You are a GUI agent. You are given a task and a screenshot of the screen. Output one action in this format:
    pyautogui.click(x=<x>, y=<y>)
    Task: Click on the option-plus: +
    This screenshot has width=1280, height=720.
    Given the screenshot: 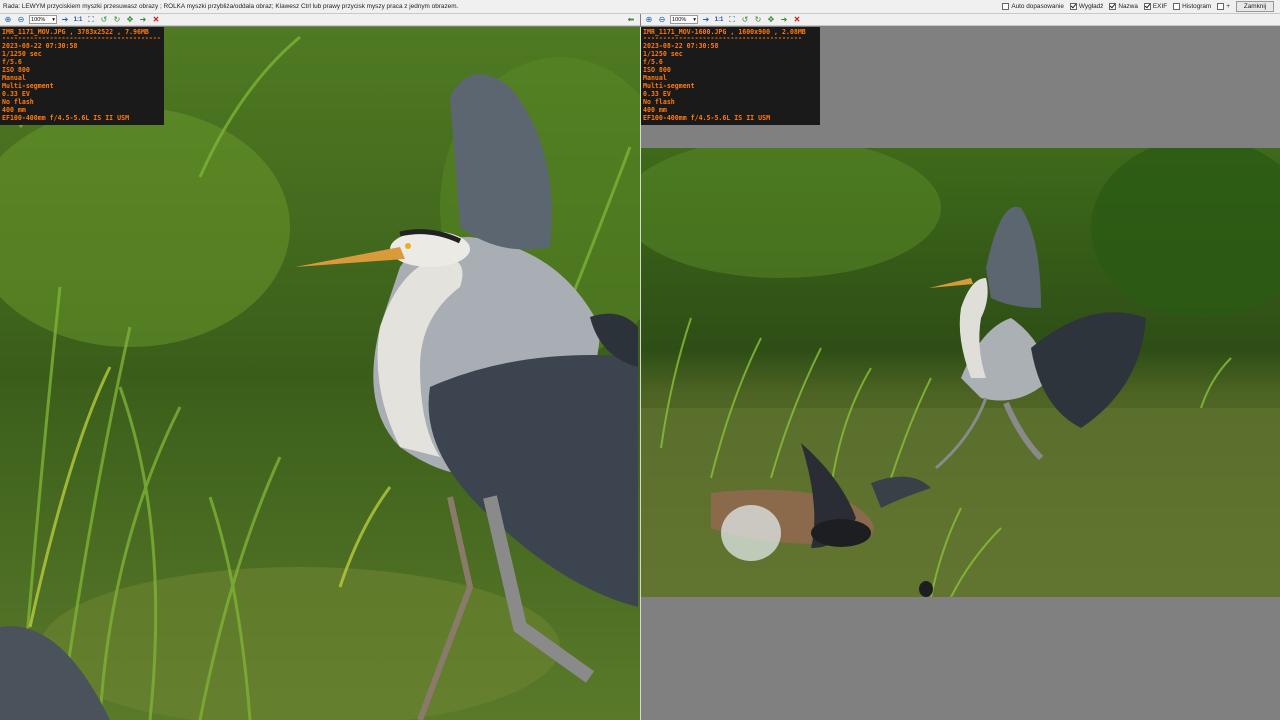 What is the action you would take?
    pyautogui.click(x=1223, y=6)
    